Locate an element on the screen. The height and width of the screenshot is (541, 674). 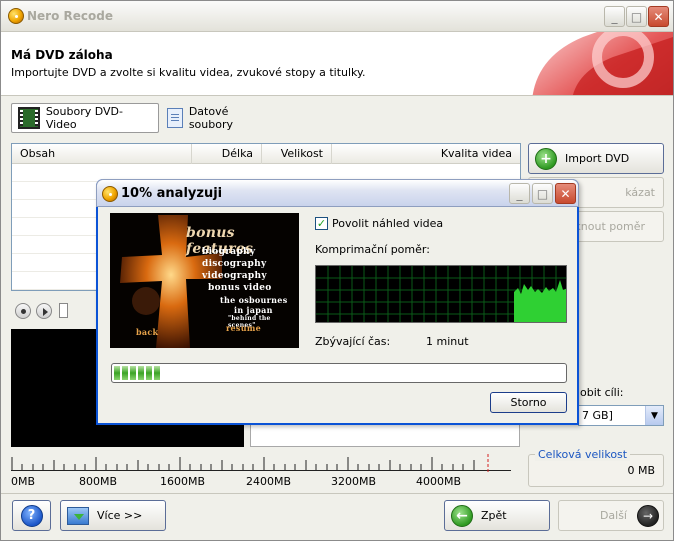
cancel-button-label: Storno is located at coordinates (528, 402).